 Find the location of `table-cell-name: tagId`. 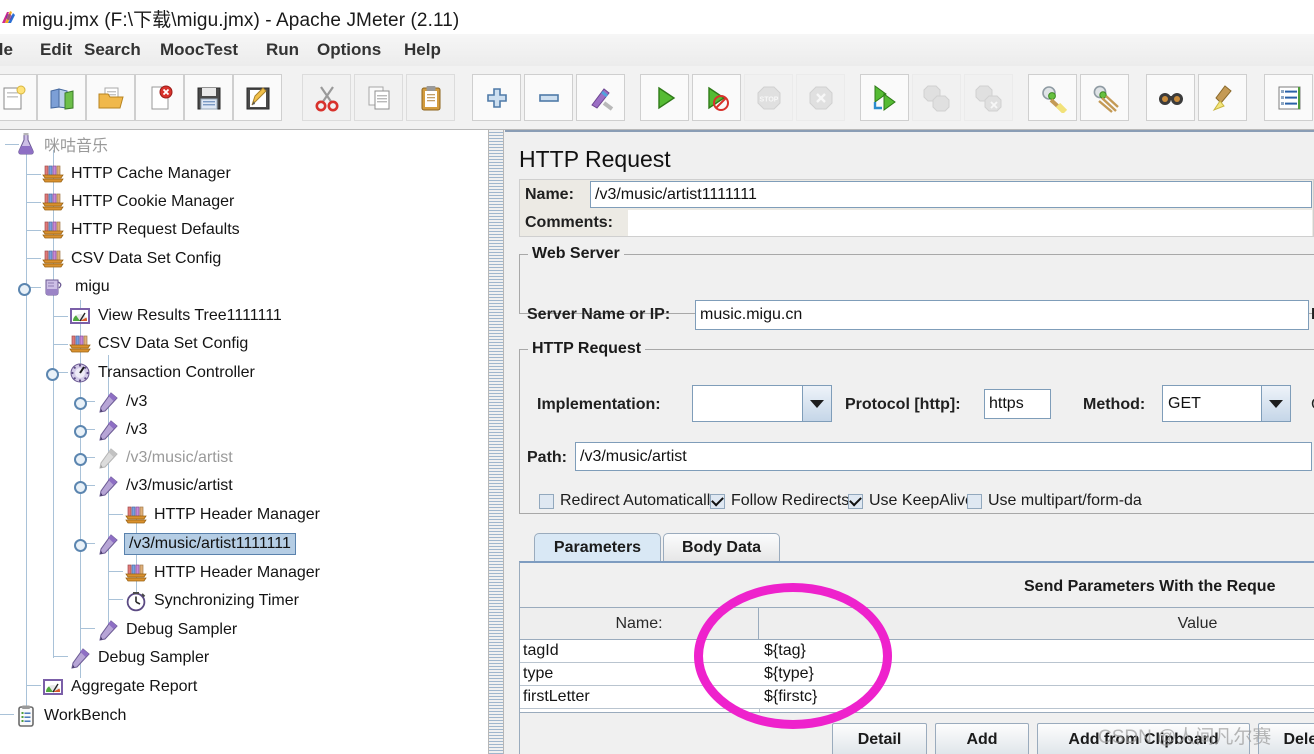

table-cell-name: tagId is located at coordinates (639, 651).